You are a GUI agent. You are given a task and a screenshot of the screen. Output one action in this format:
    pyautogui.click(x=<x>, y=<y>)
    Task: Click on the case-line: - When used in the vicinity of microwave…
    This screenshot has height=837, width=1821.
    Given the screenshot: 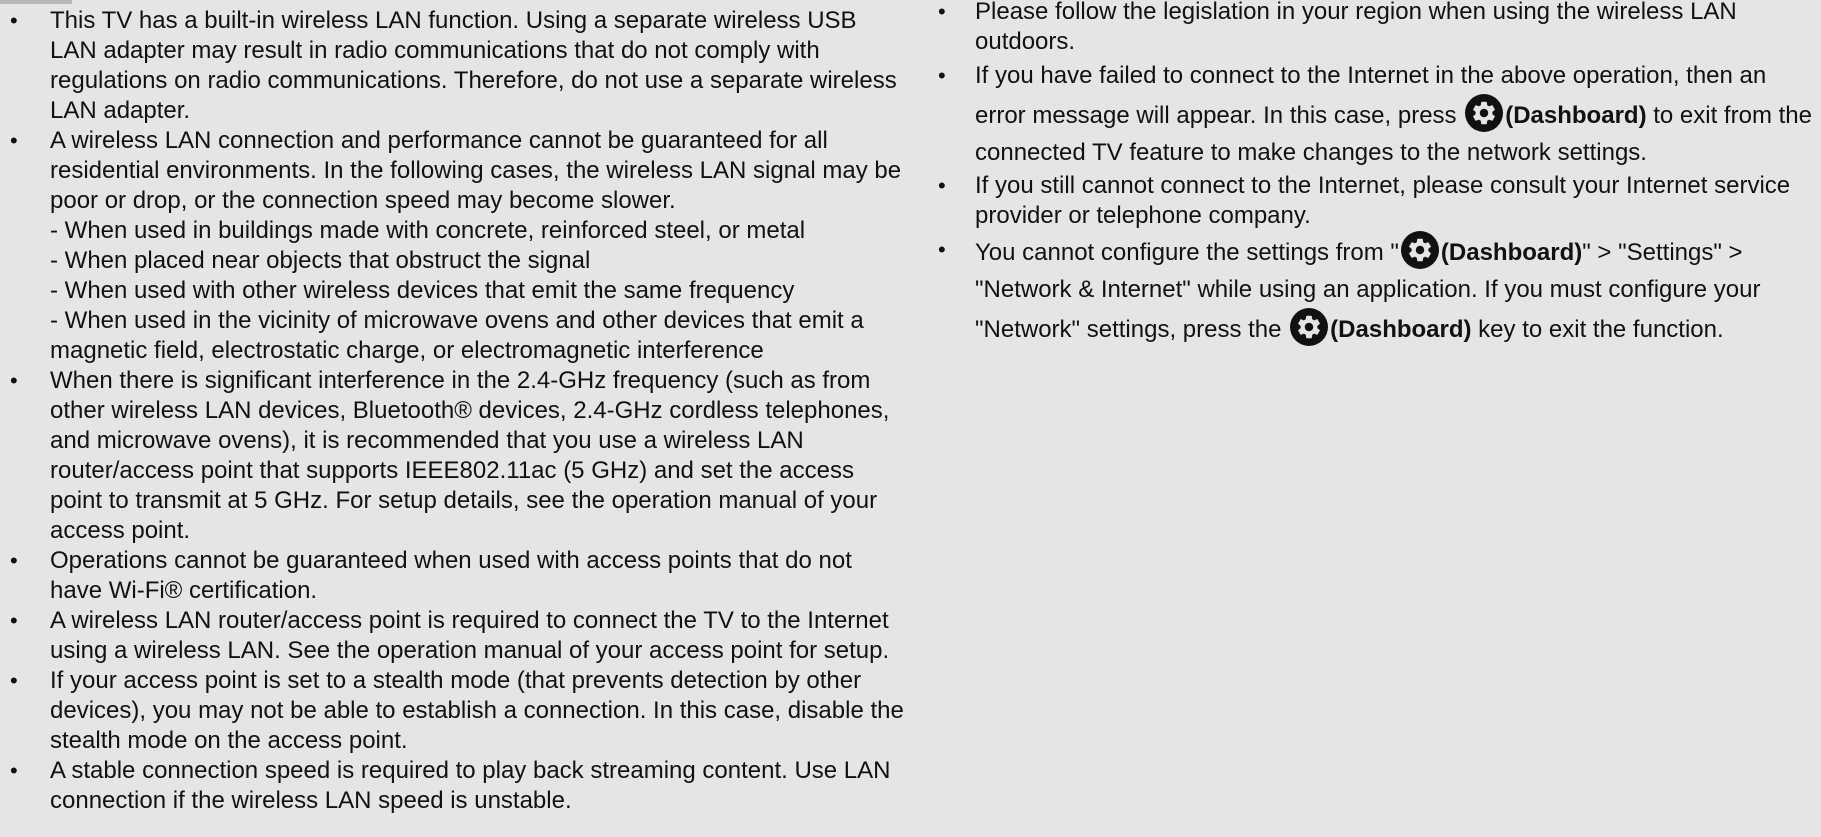 What is the action you would take?
    pyautogui.click(x=457, y=335)
    